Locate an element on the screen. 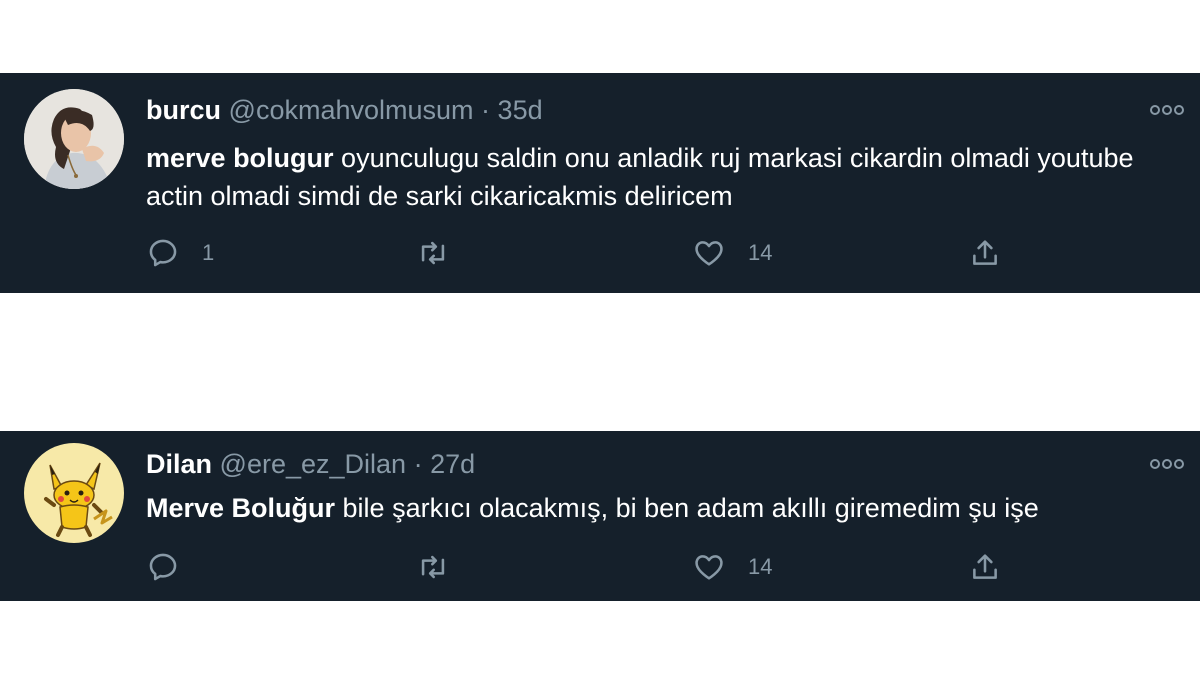 The width and height of the screenshot is (1200, 675). reply-button is located at coordinates (174, 567).